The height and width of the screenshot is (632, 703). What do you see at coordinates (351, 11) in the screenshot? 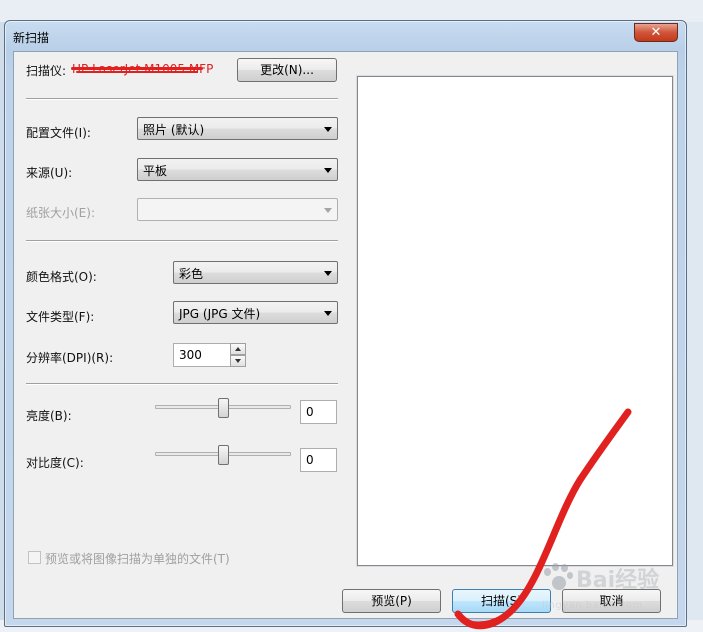
I see `background-top` at bounding box center [351, 11].